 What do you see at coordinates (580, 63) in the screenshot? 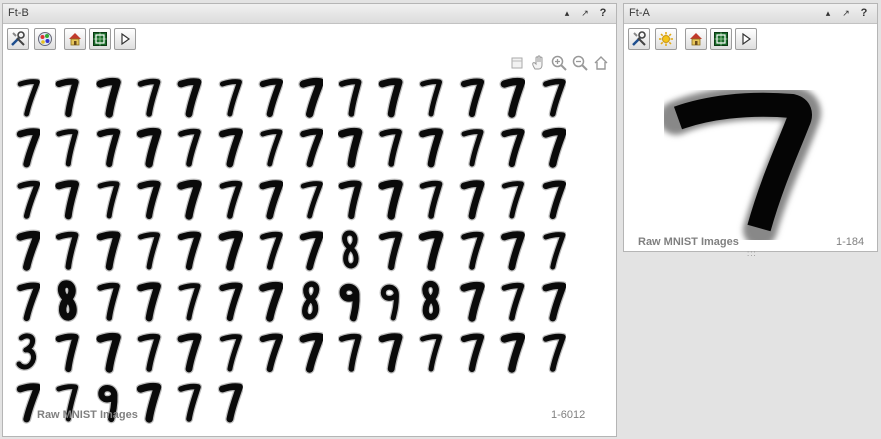
I see `zoom-out-icon` at bounding box center [580, 63].